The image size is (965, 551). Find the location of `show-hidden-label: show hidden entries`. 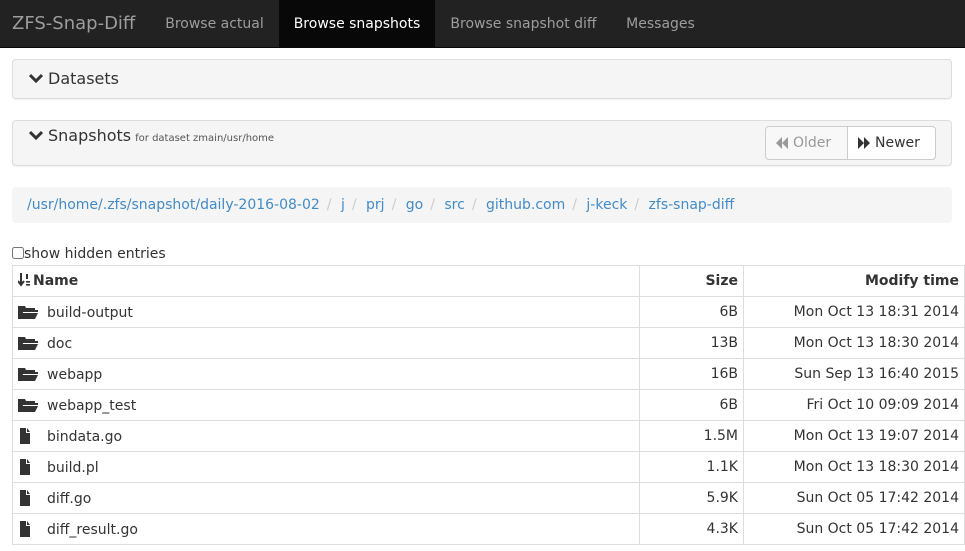

show-hidden-label: show hidden entries is located at coordinates (95, 254).